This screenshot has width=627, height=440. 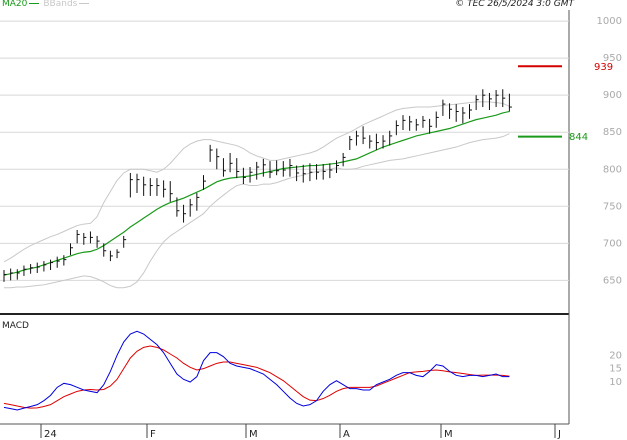 I want to click on macd-y-tick-label: 20, so click(x=615, y=355).